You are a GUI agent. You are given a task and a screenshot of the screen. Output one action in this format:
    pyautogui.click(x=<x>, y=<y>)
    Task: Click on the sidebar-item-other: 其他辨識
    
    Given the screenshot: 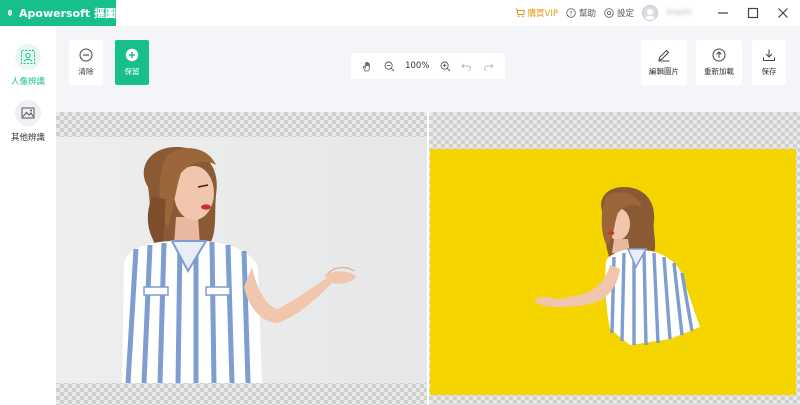 What is the action you would take?
    pyautogui.click(x=28, y=121)
    